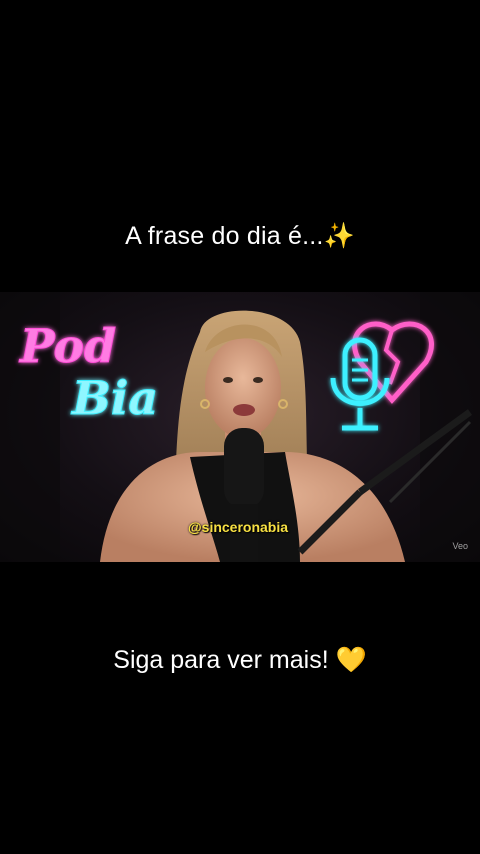 This screenshot has width=480, height=854. Describe the element at coordinates (460, 546) in the screenshot. I see `watermark-label: Veo` at that location.